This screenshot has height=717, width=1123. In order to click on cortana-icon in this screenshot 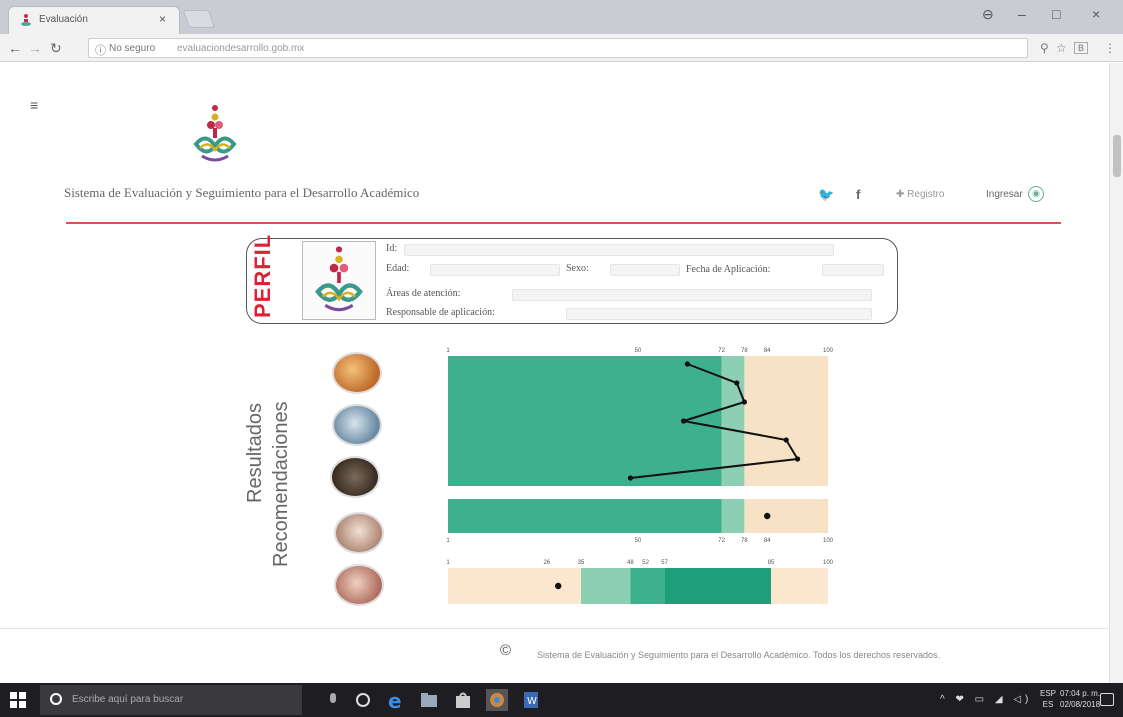, I will do `click(56, 699)`.